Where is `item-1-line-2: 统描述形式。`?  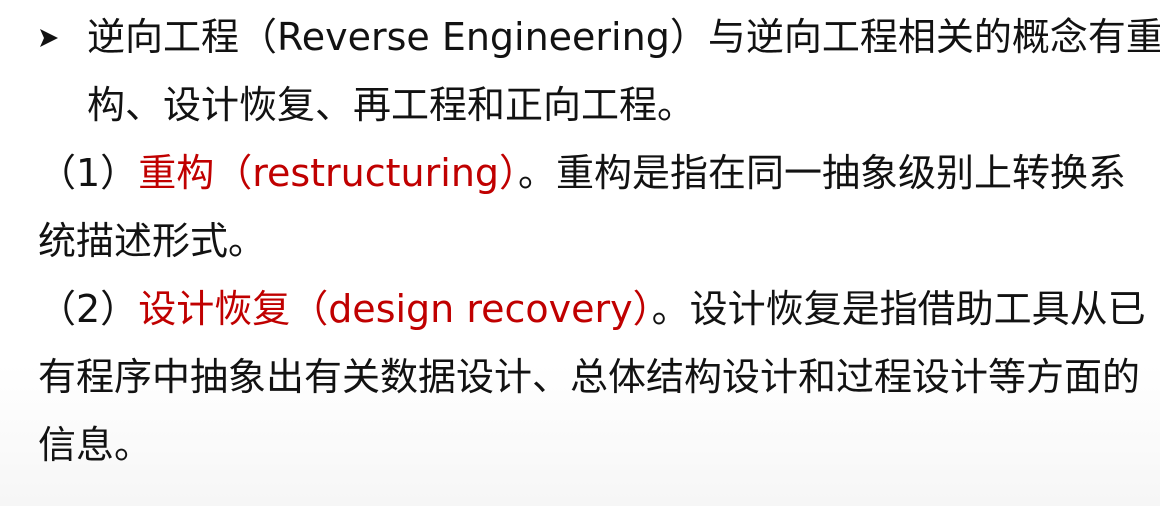
item-1-line-2: 统描述形式。 is located at coordinates (152, 241).